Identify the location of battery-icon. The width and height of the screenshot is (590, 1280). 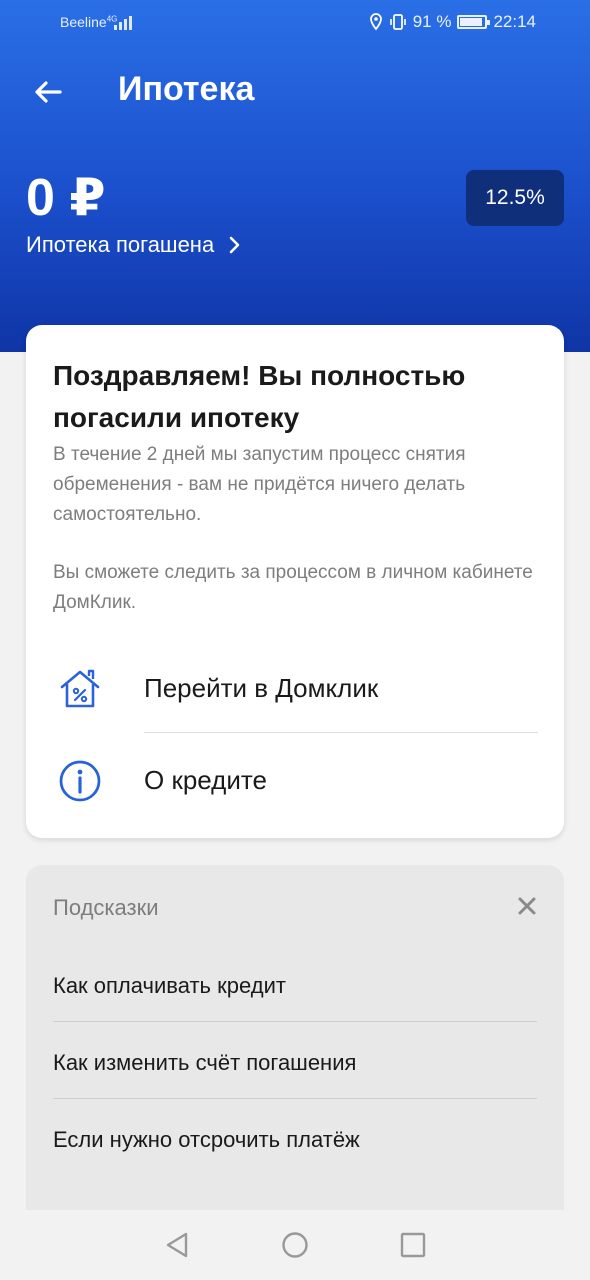
(474, 22).